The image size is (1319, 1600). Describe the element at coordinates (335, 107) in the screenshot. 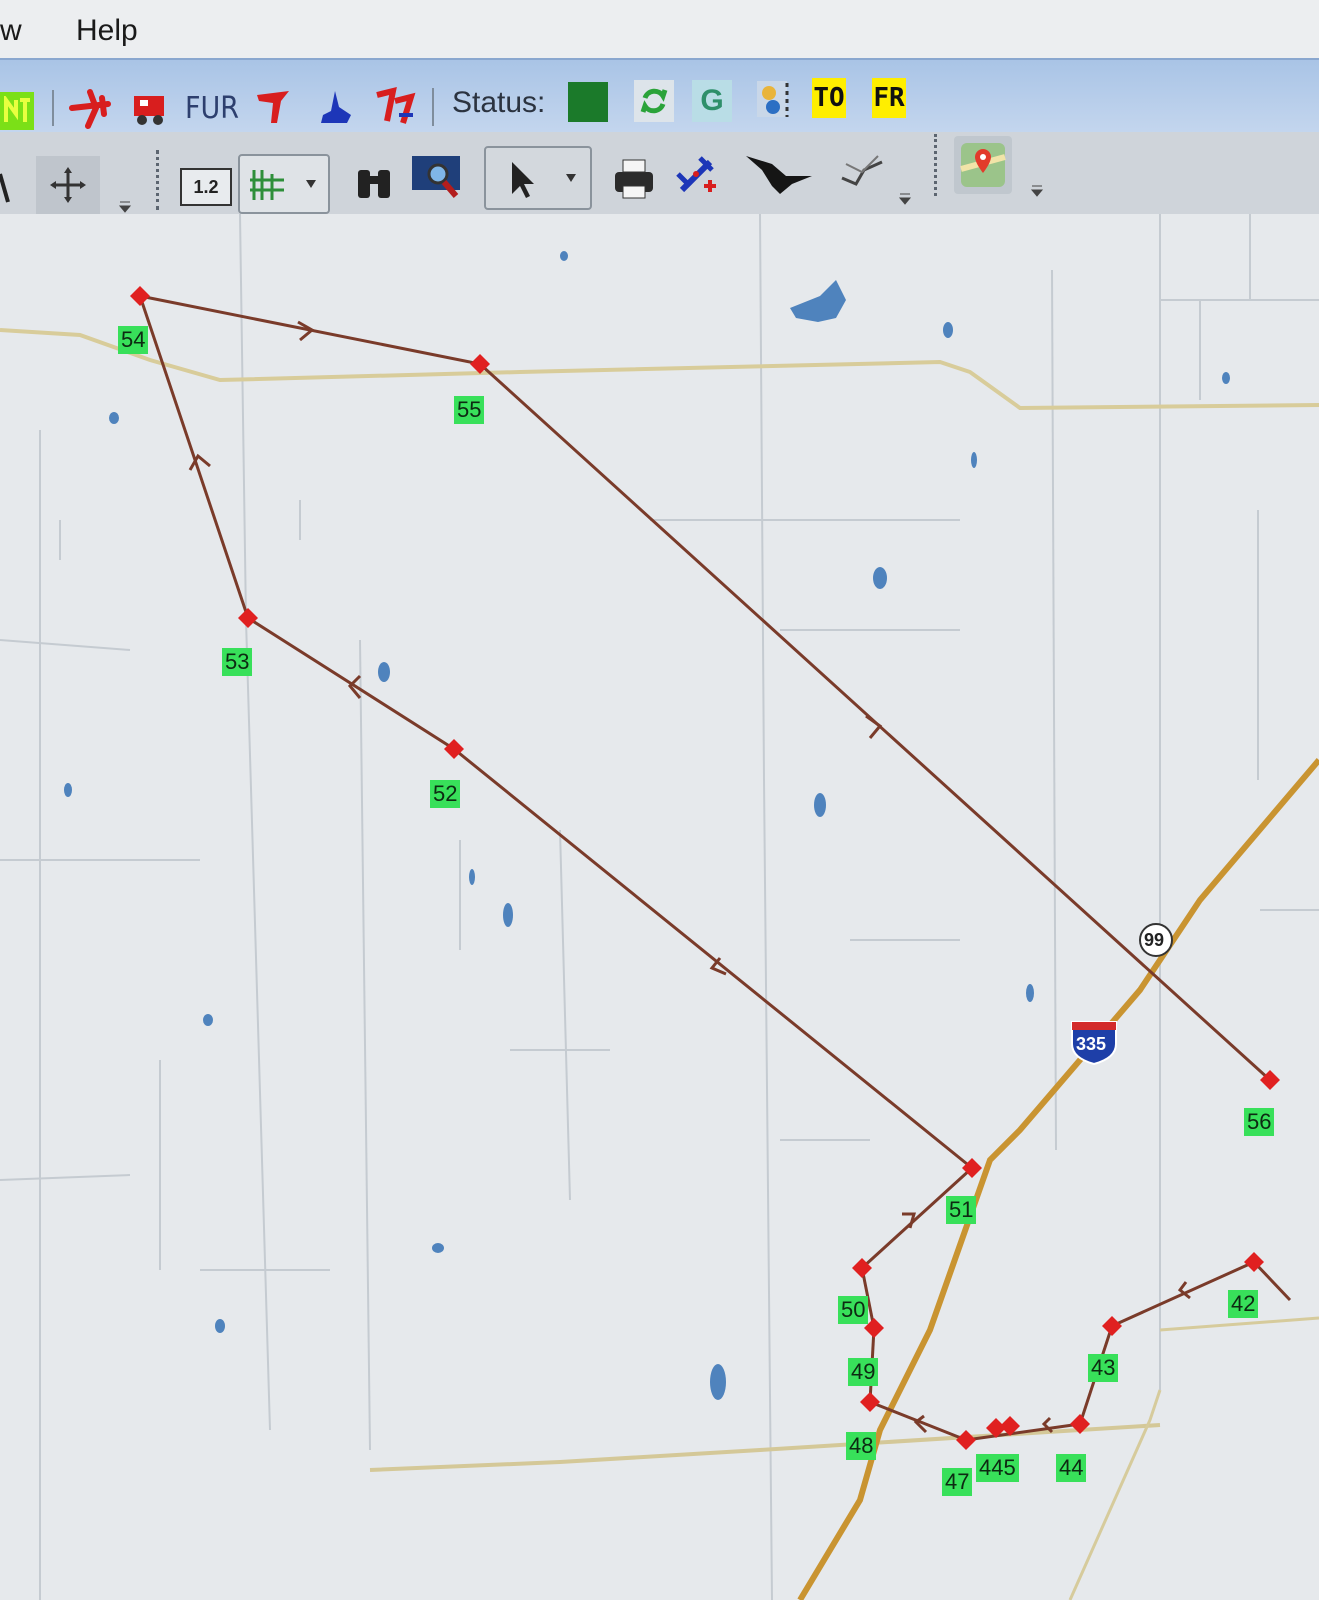

I see `water-icon` at that location.